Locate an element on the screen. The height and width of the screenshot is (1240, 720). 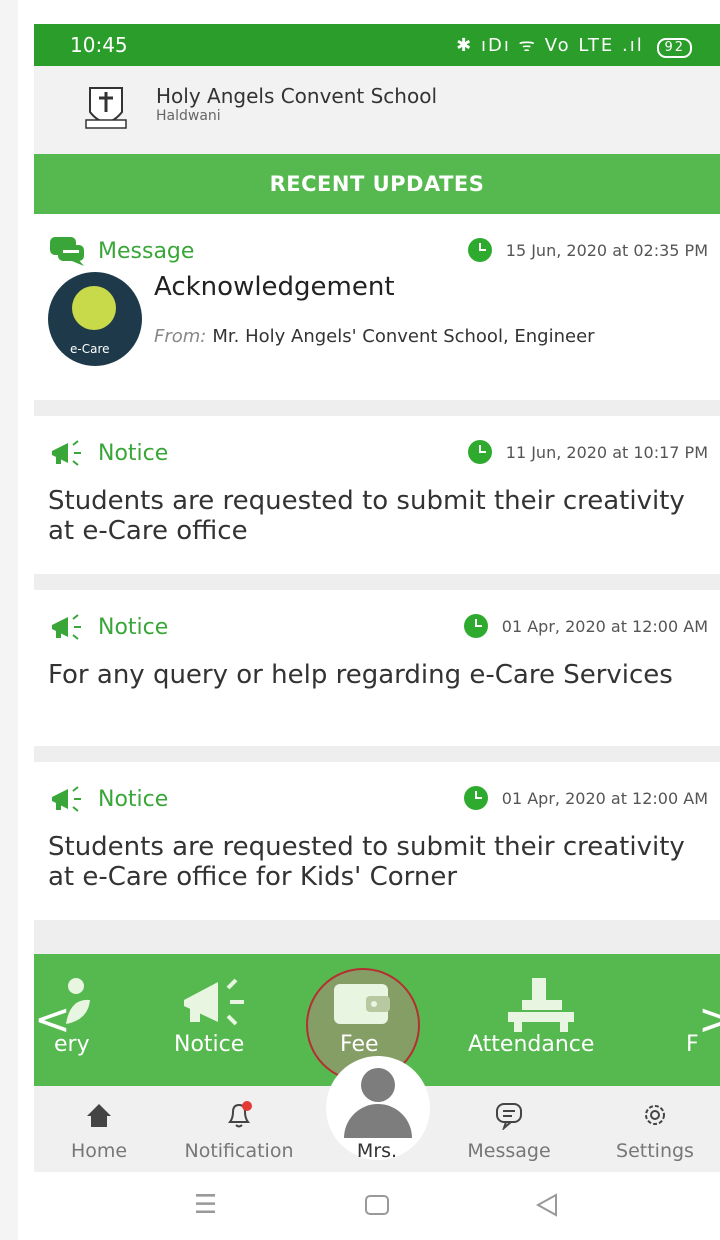
ecare-logo: e-Care is located at coordinates (95, 319).